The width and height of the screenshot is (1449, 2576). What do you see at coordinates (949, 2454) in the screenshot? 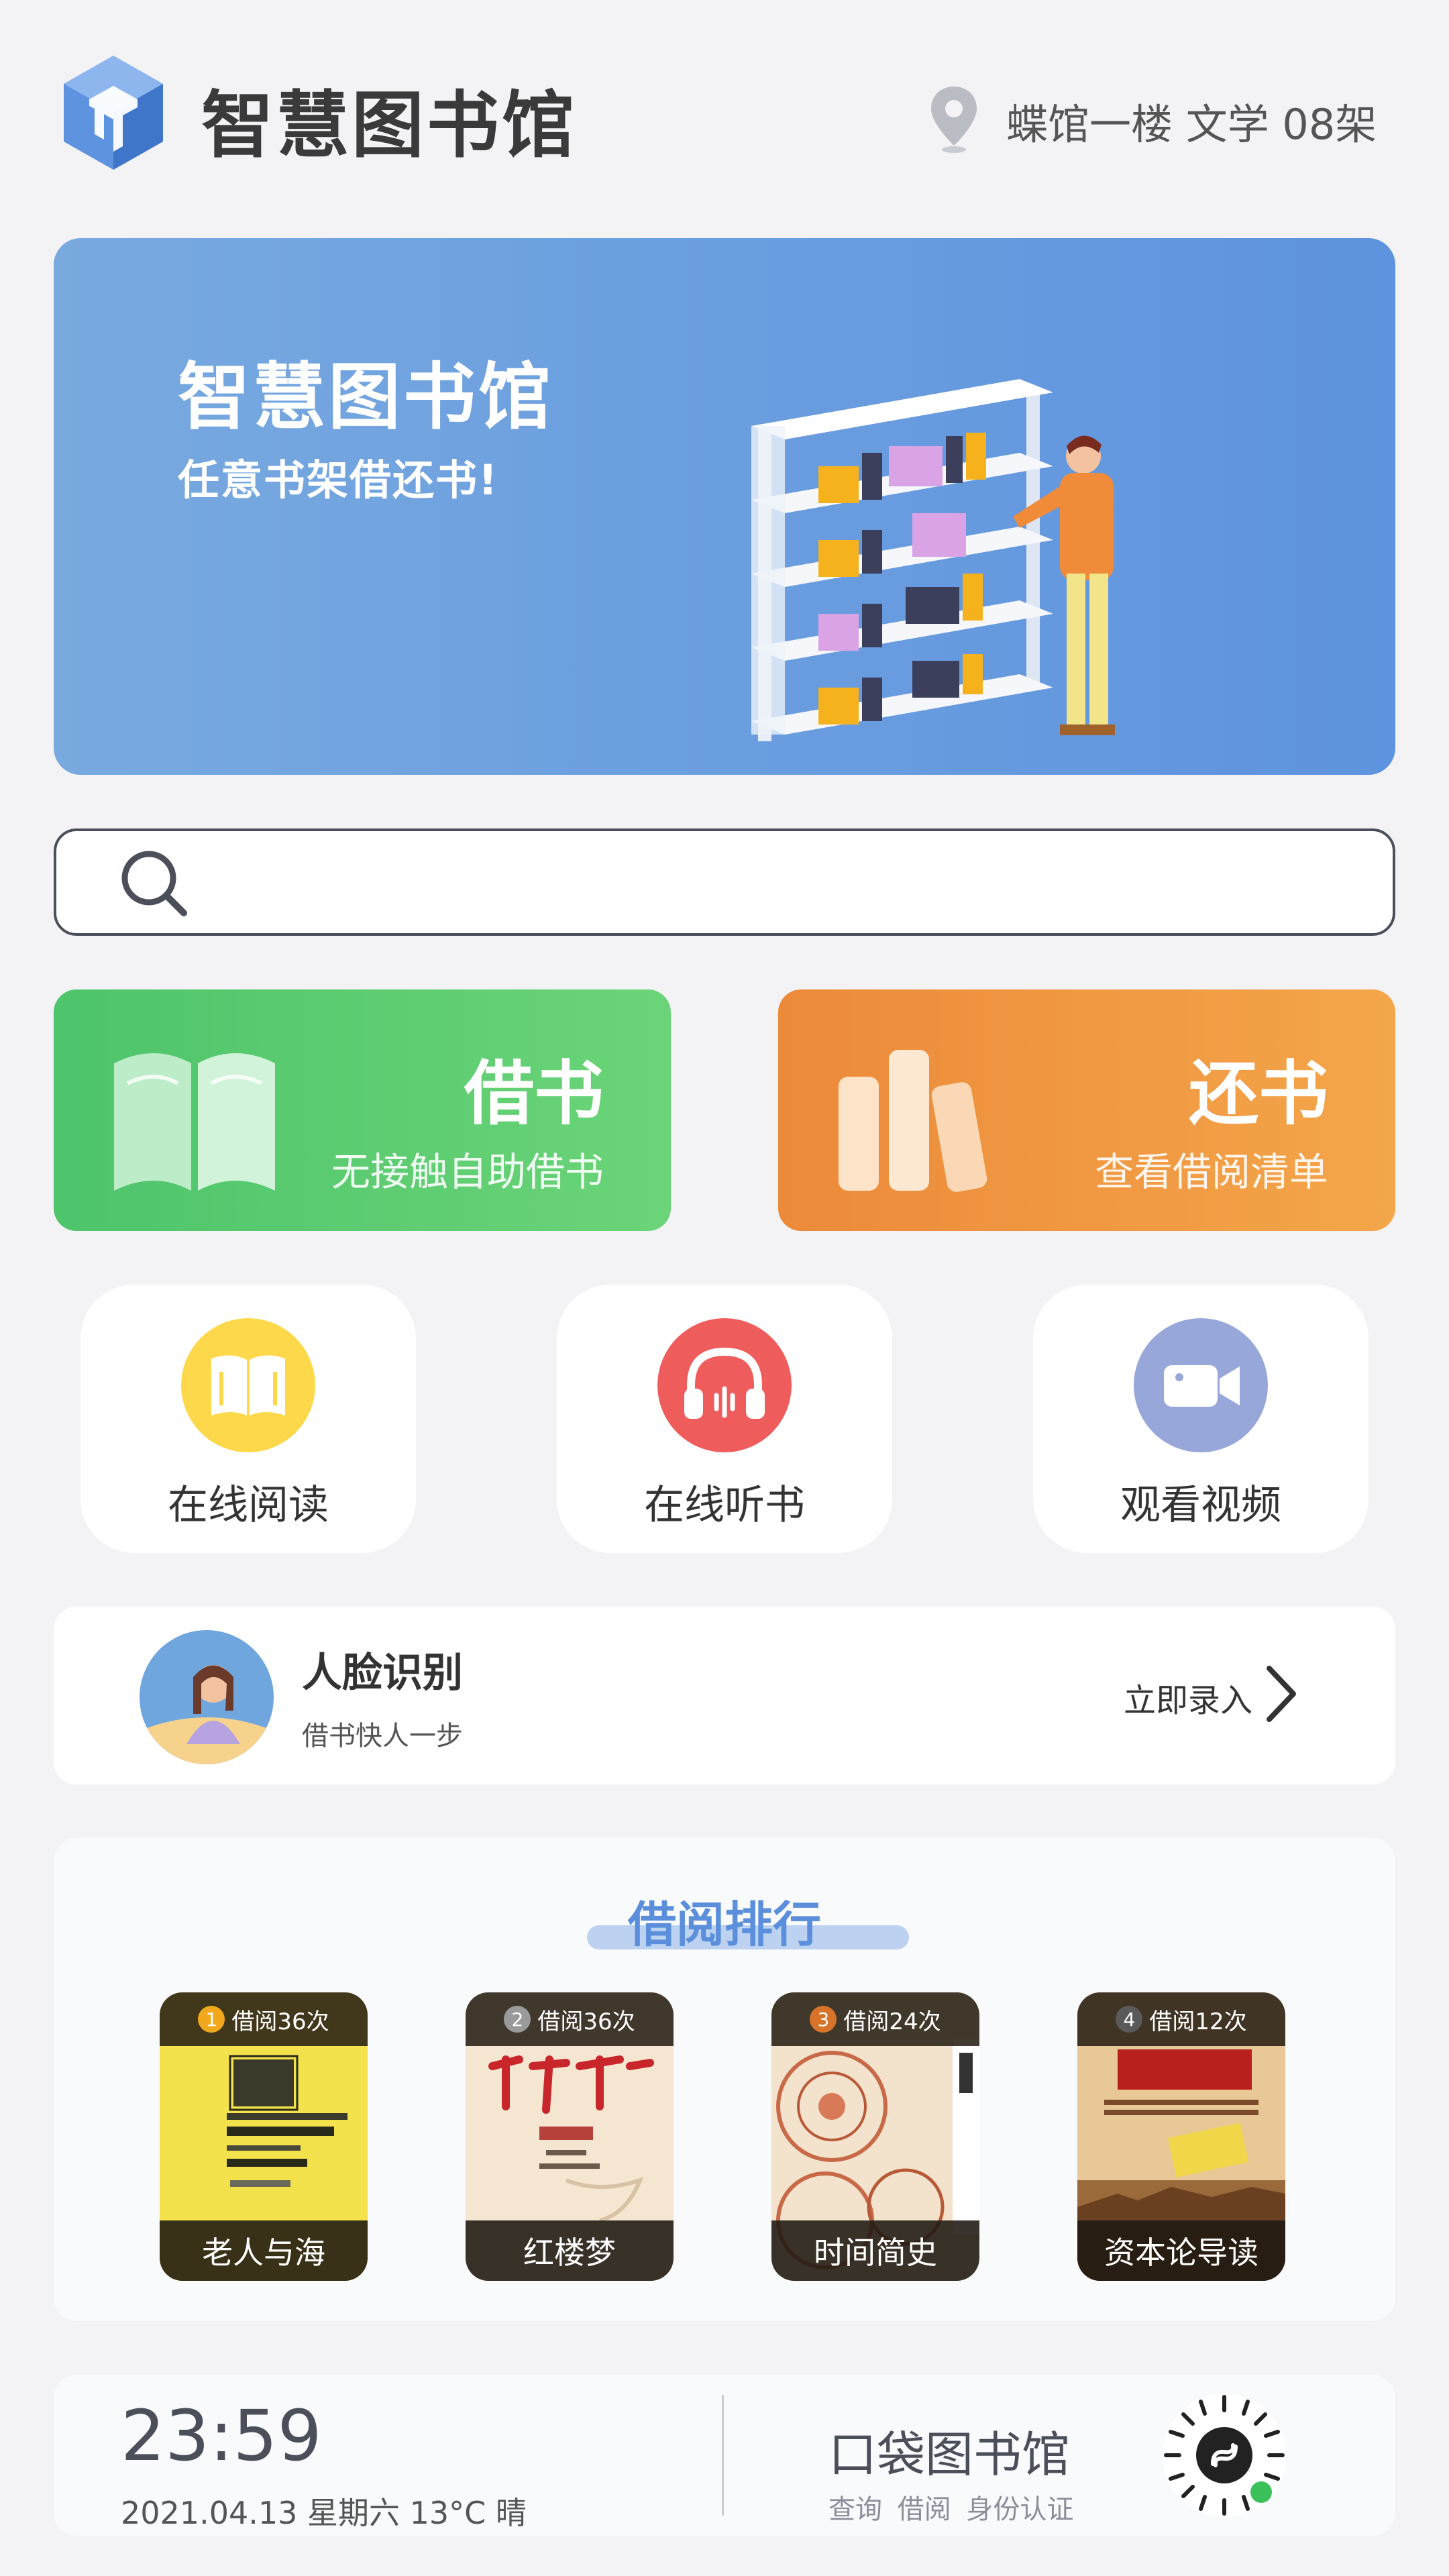
I see `pocket-library-title: 口袋图书馆` at bounding box center [949, 2454].